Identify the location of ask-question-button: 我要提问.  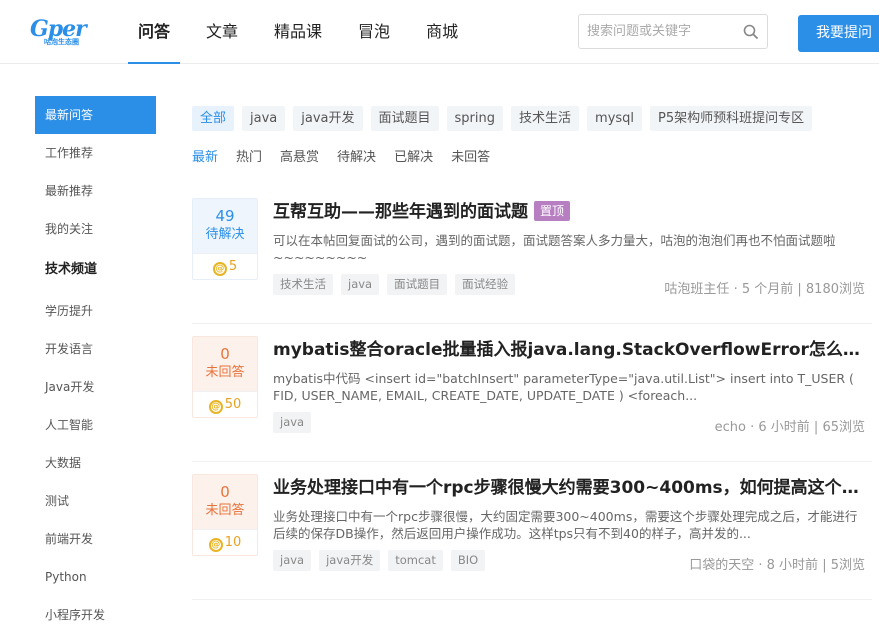
(838, 33).